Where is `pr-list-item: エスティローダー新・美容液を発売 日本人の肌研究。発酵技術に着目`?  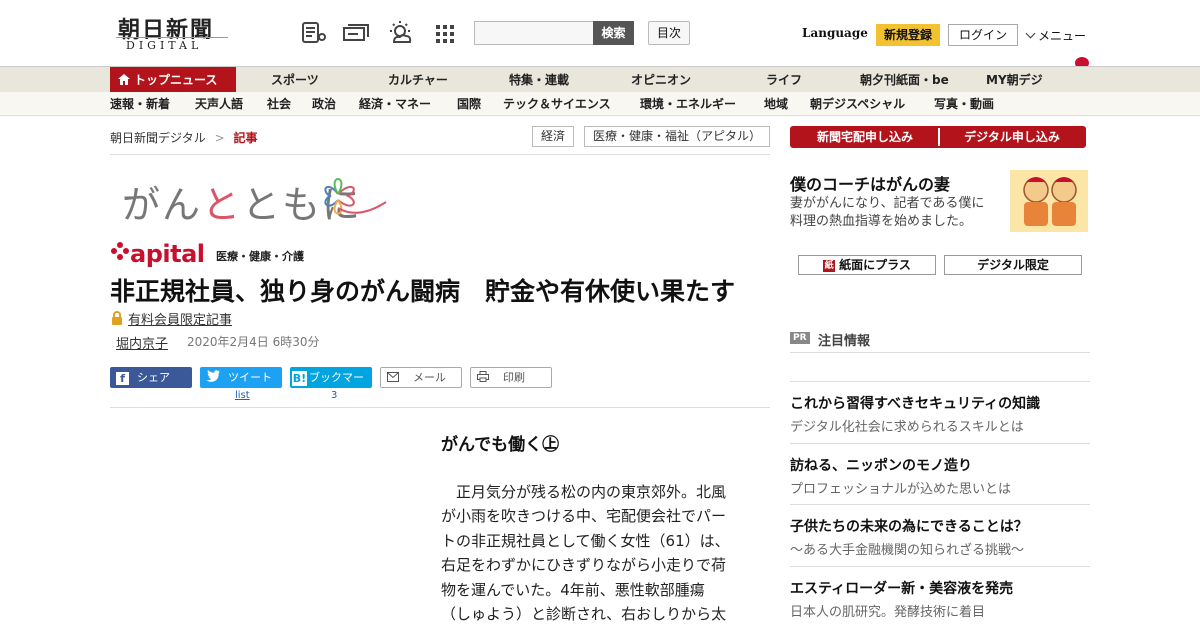
pr-list-item: エスティローダー新・美容液を発売 日本人の肌研究。発酵技術に着目 is located at coordinates (940, 599).